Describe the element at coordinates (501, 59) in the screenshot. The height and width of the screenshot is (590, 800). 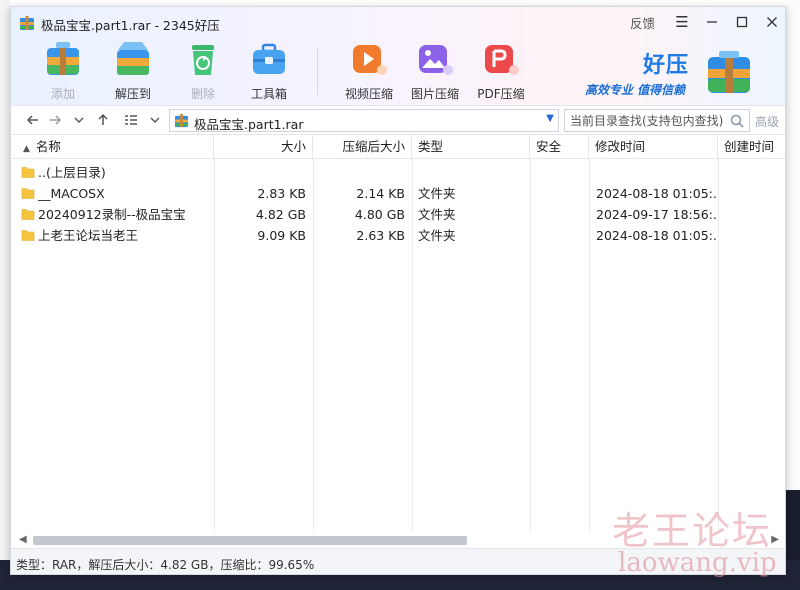
I see `pdf-compress-icon` at that location.